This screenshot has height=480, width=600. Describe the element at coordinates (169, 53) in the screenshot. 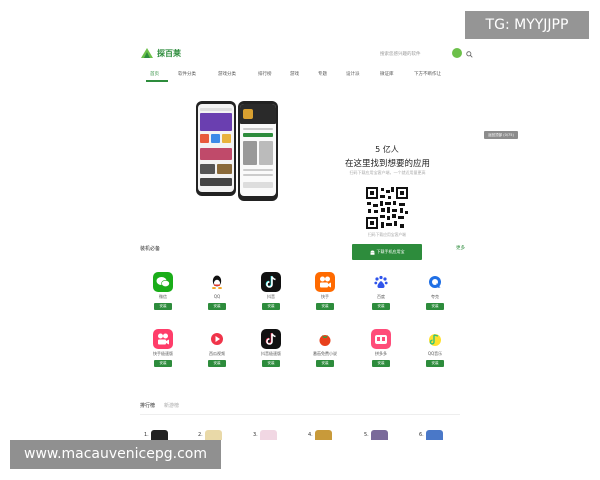

I see `logo-text: 探百莱` at that location.